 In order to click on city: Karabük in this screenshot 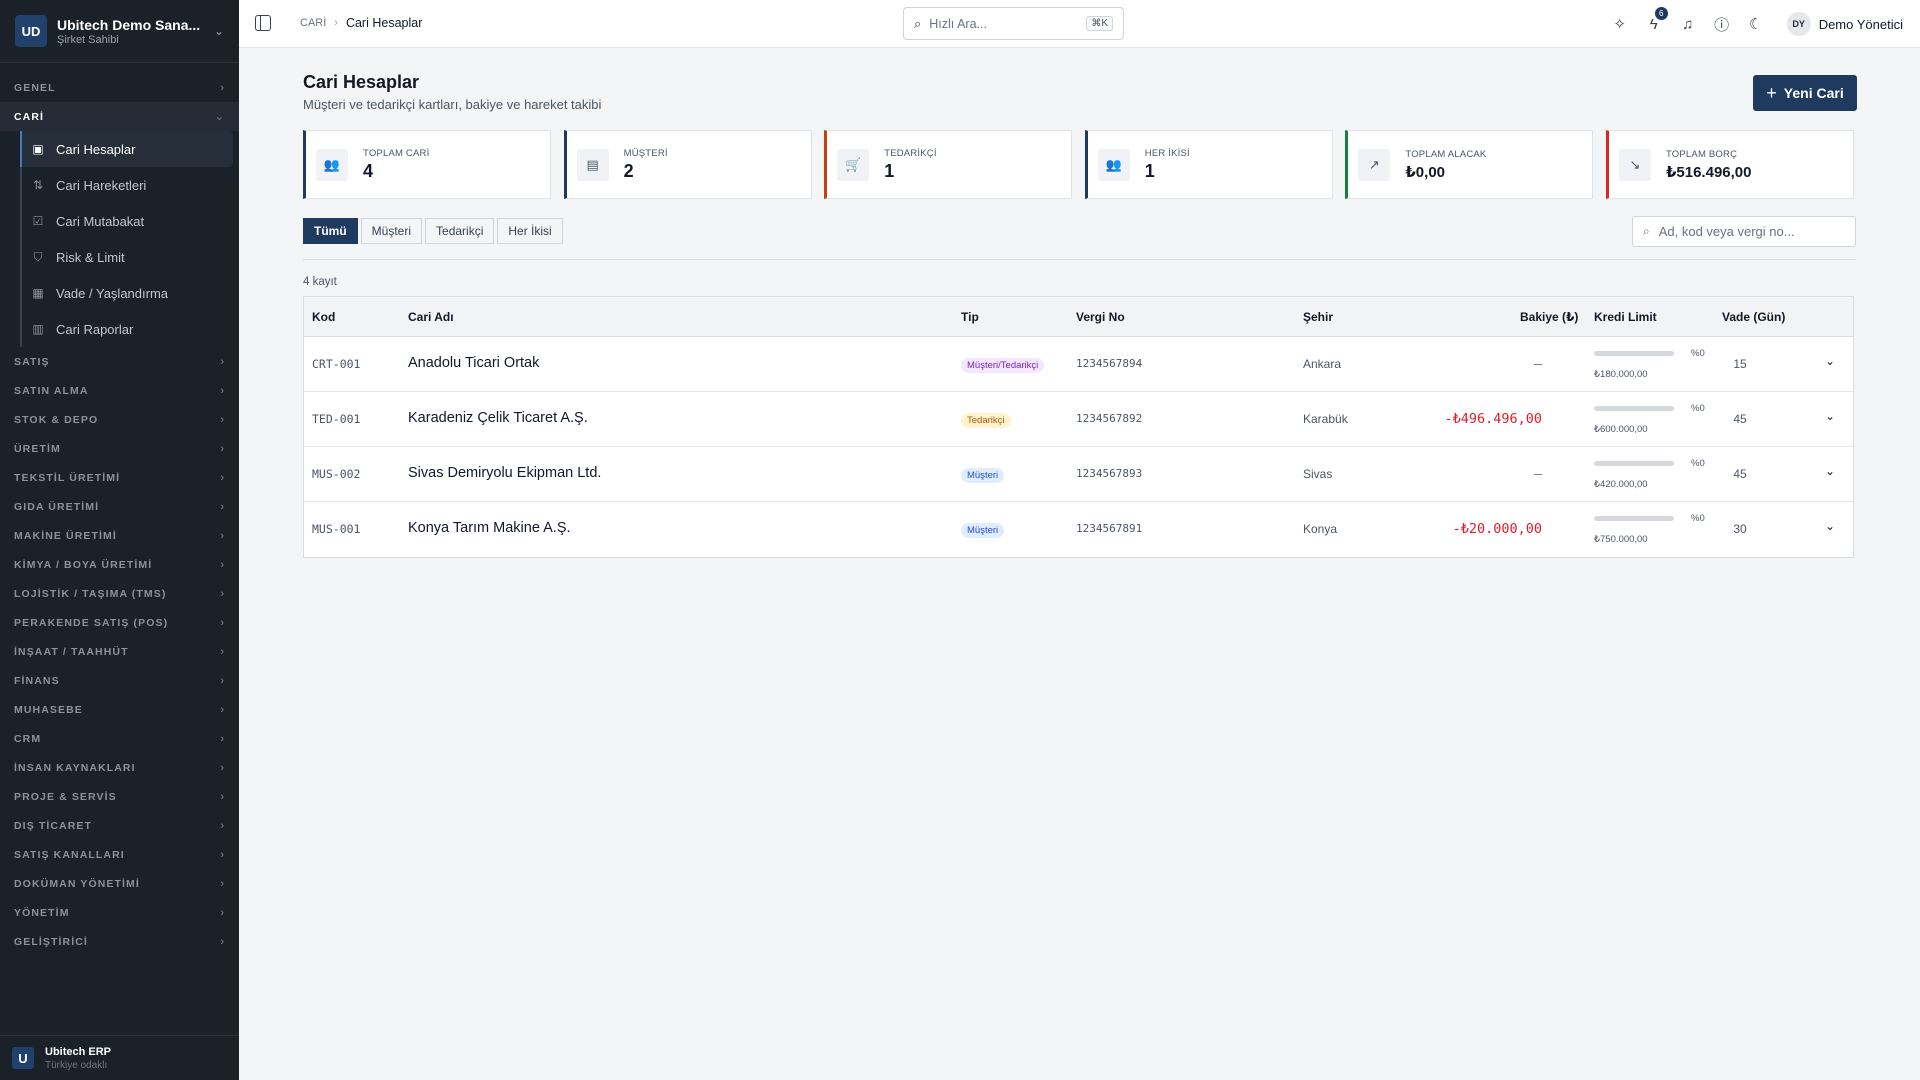, I will do `click(1325, 419)`.